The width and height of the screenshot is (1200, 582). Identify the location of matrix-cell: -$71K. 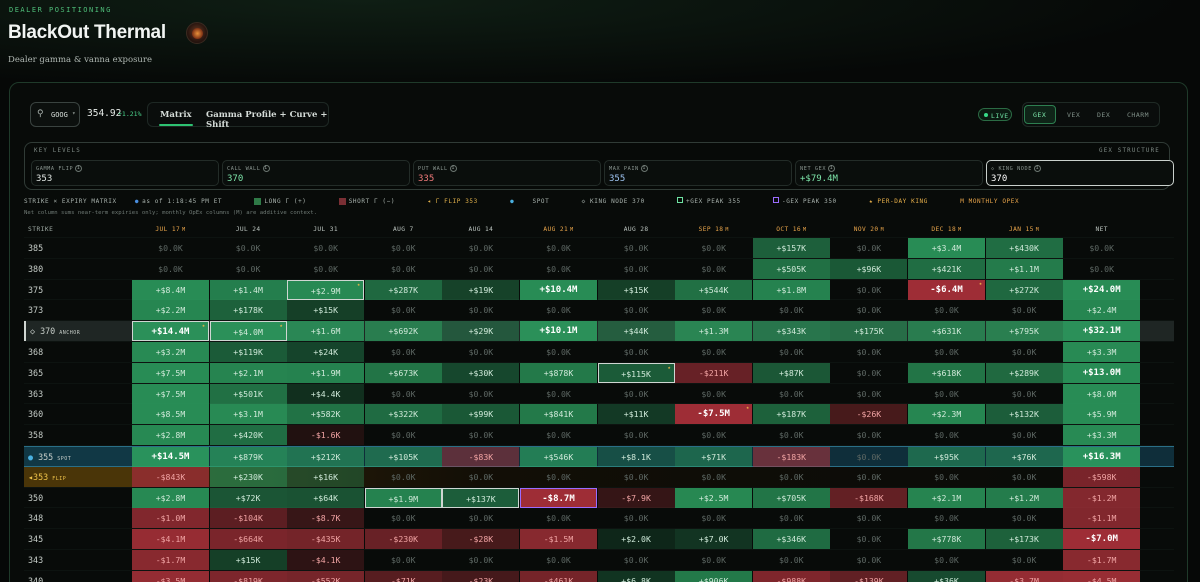
(403, 576).